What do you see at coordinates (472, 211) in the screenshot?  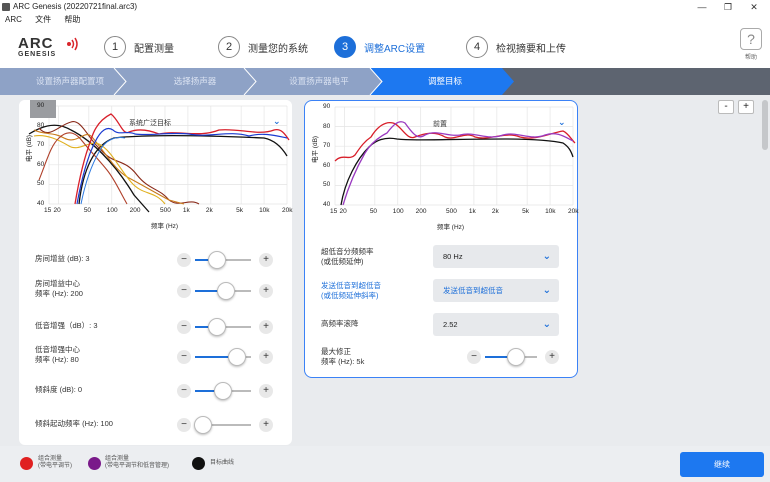 I see `xtick-label: 1k` at bounding box center [472, 211].